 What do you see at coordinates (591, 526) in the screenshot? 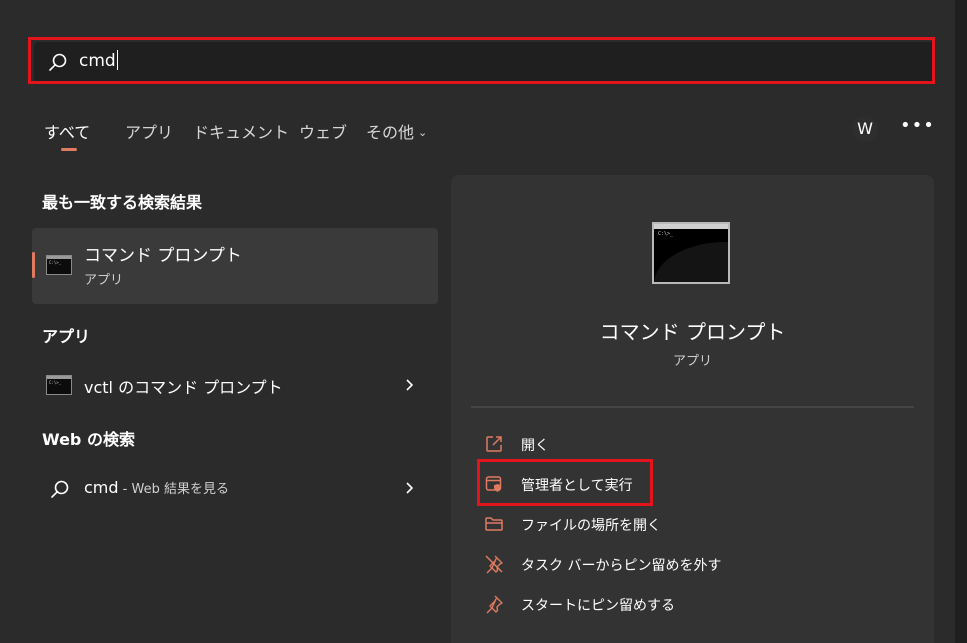
I see `action-open-file-location-label: ファイルの場所を開く` at bounding box center [591, 526].